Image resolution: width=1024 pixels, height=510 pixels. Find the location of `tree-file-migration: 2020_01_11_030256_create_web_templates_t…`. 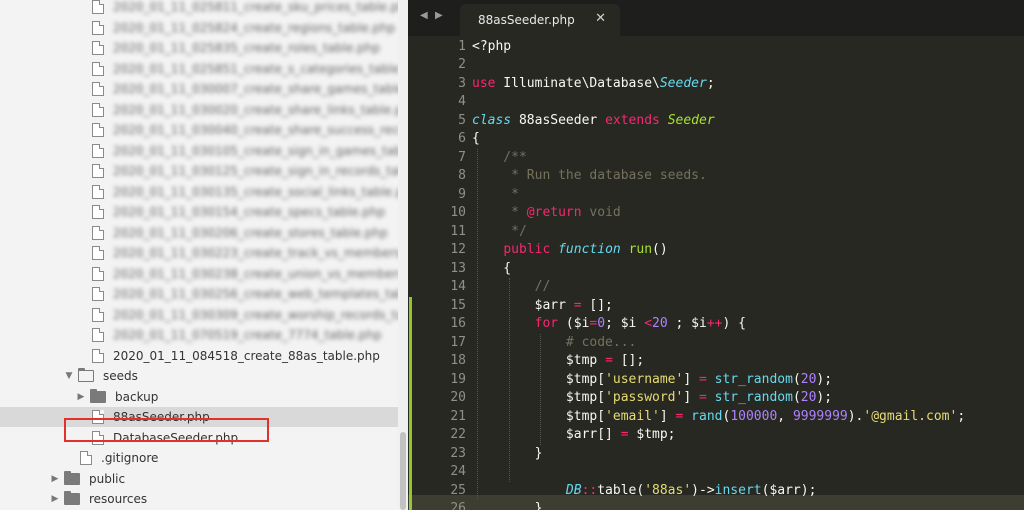

tree-file-migration: 2020_01_11_030256_create_web_templates_t… is located at coordinates (204, 294).